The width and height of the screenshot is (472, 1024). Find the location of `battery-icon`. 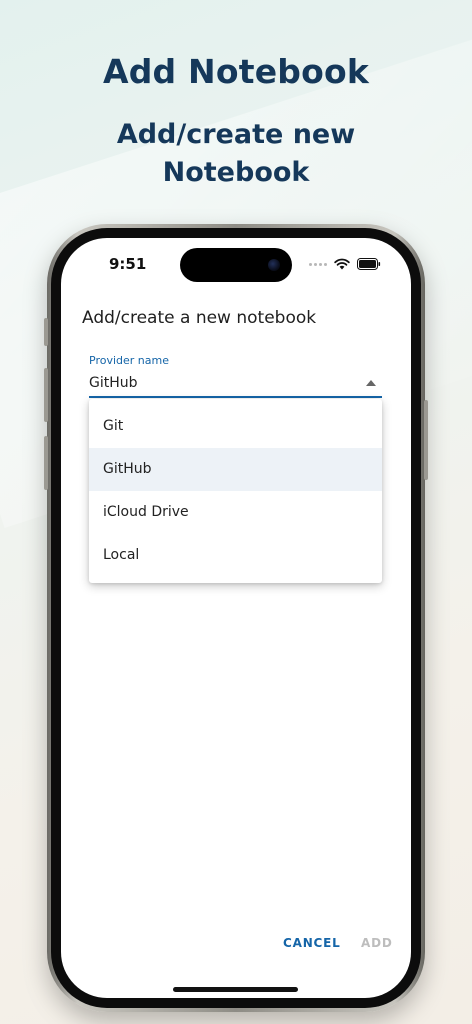

battery-icon is located at coordinates (369, 264).